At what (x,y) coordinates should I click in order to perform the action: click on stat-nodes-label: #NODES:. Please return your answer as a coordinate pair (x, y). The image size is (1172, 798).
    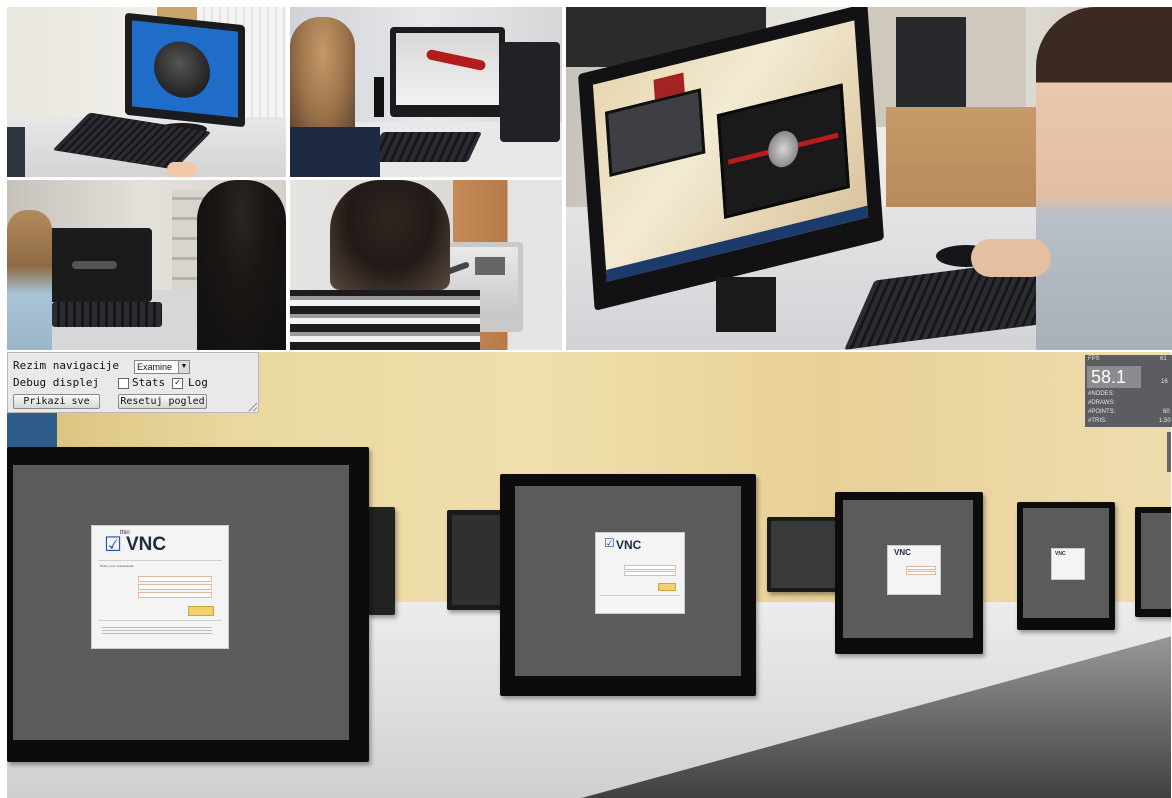
    Looking at the image, I should click on (1101, 394).